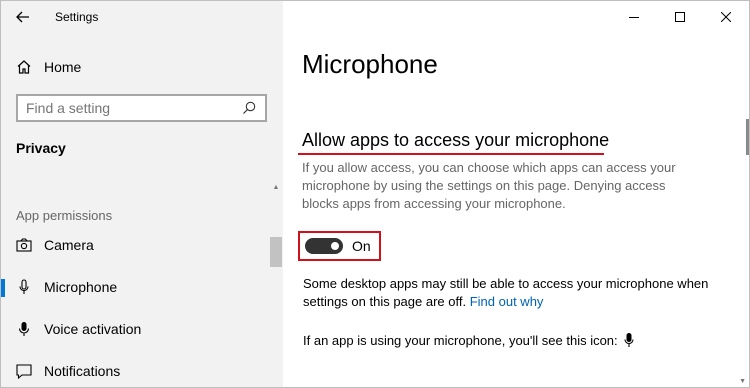  Describe the element at coordinates (77, 17) in the screenshot. I see `app-title: Settings` at that location.